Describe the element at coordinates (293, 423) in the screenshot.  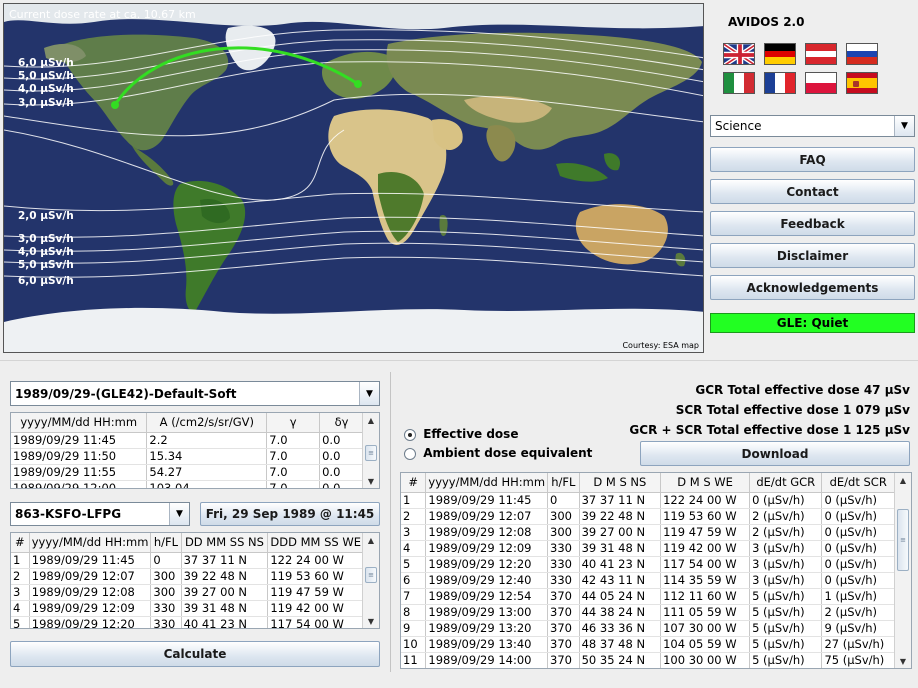
I see `column-header: γ` at that location.